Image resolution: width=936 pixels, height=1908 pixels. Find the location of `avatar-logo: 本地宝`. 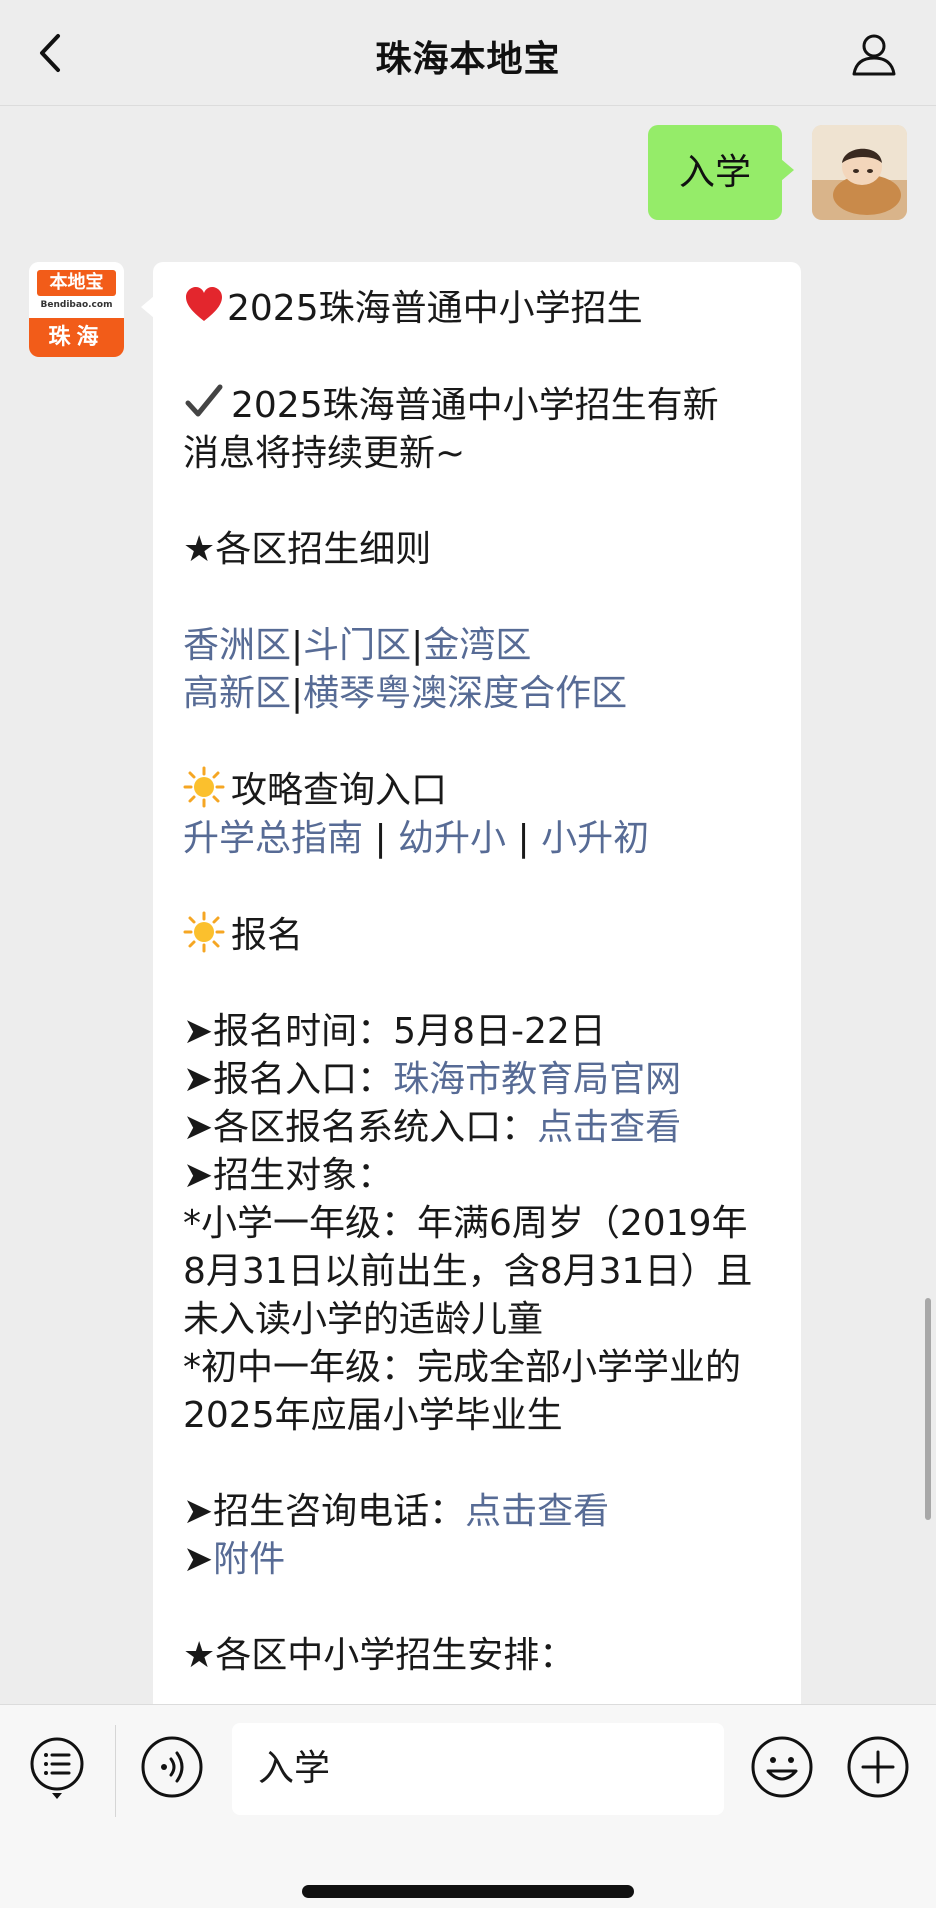

avatar-logo: 本地宝 is located at coordinates (76, 283).